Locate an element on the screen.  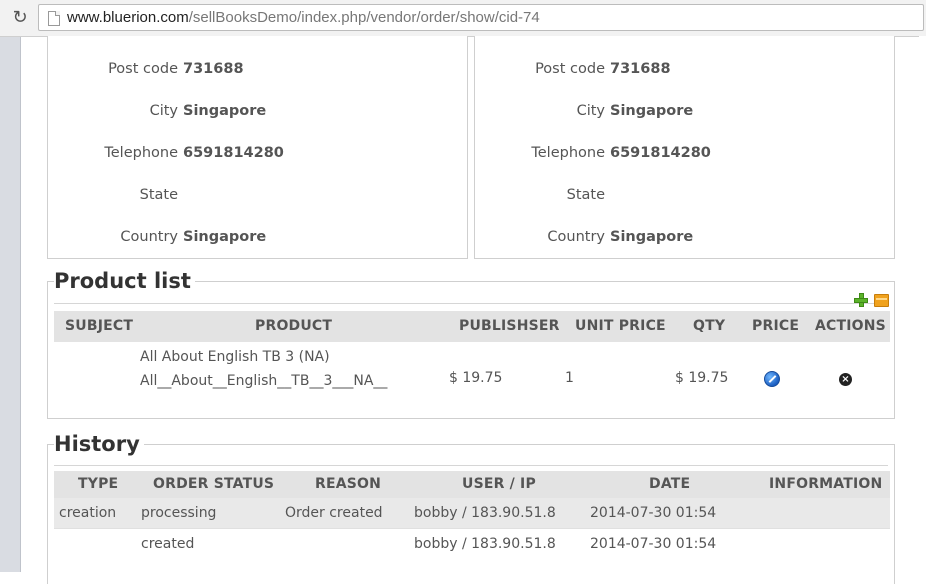
col-order-status: ORDER STATUS is located at coordinates (213, 484).